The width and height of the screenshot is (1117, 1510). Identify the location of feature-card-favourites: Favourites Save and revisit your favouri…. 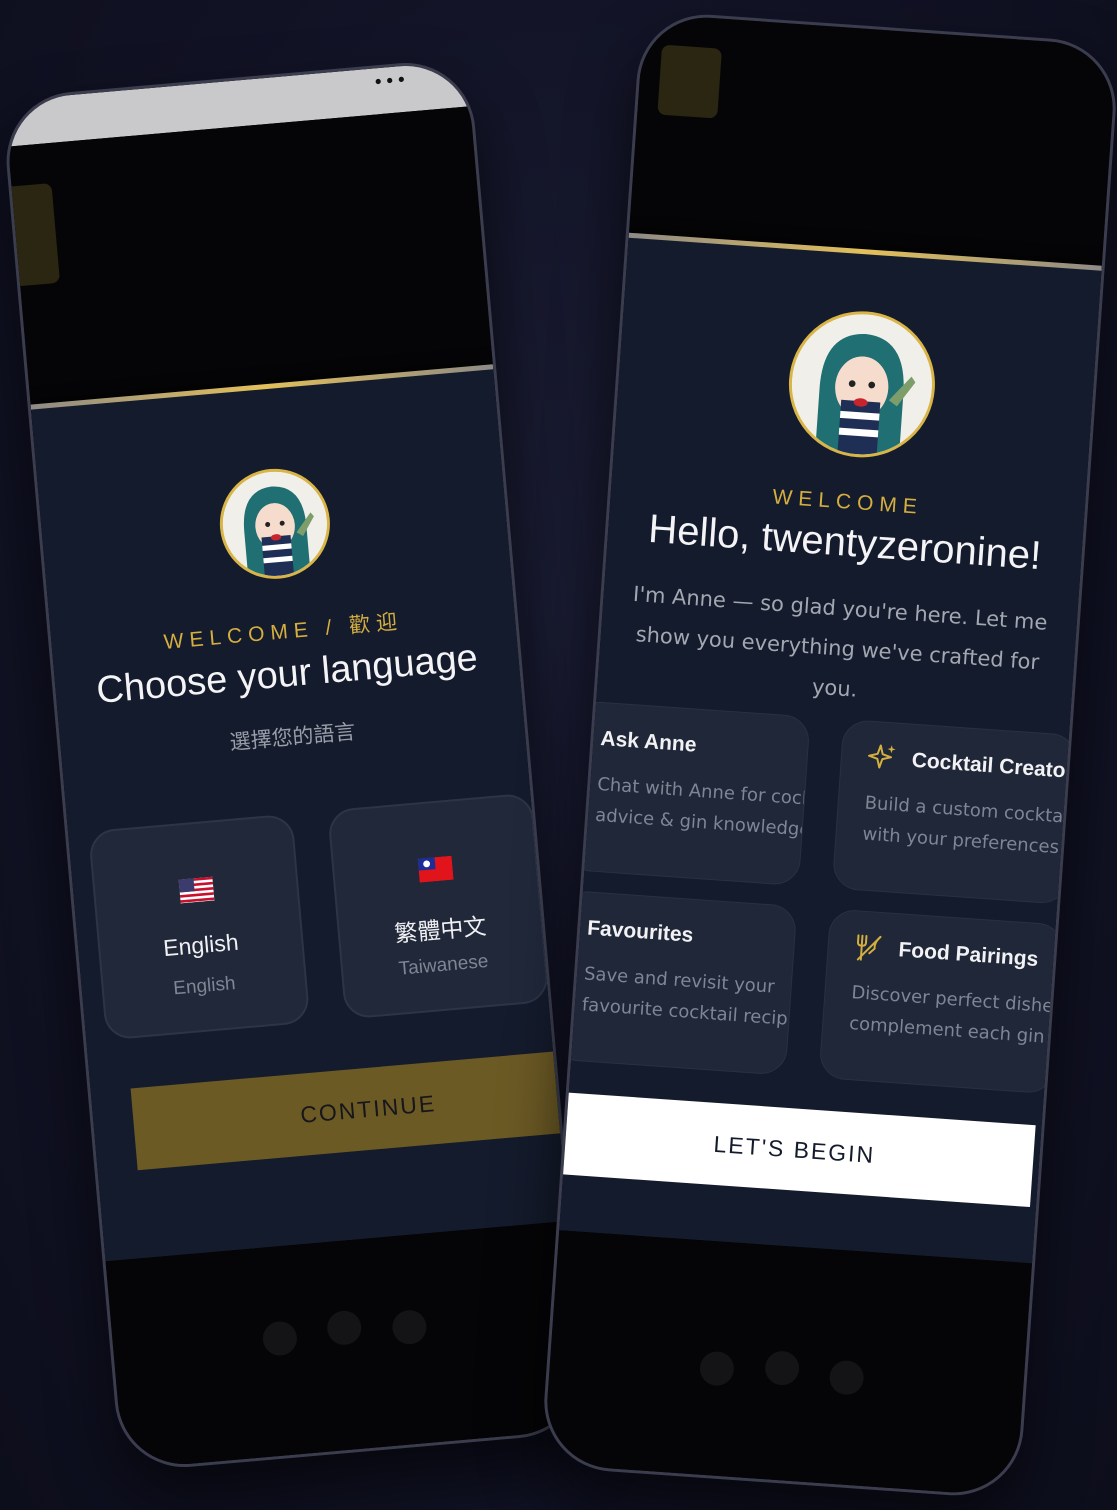
(674, 982).